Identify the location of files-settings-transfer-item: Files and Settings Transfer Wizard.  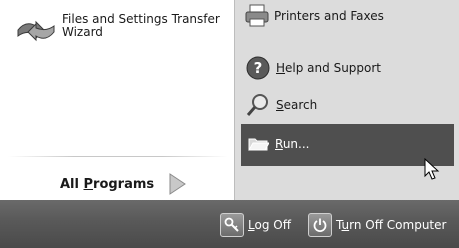
(118, 30).